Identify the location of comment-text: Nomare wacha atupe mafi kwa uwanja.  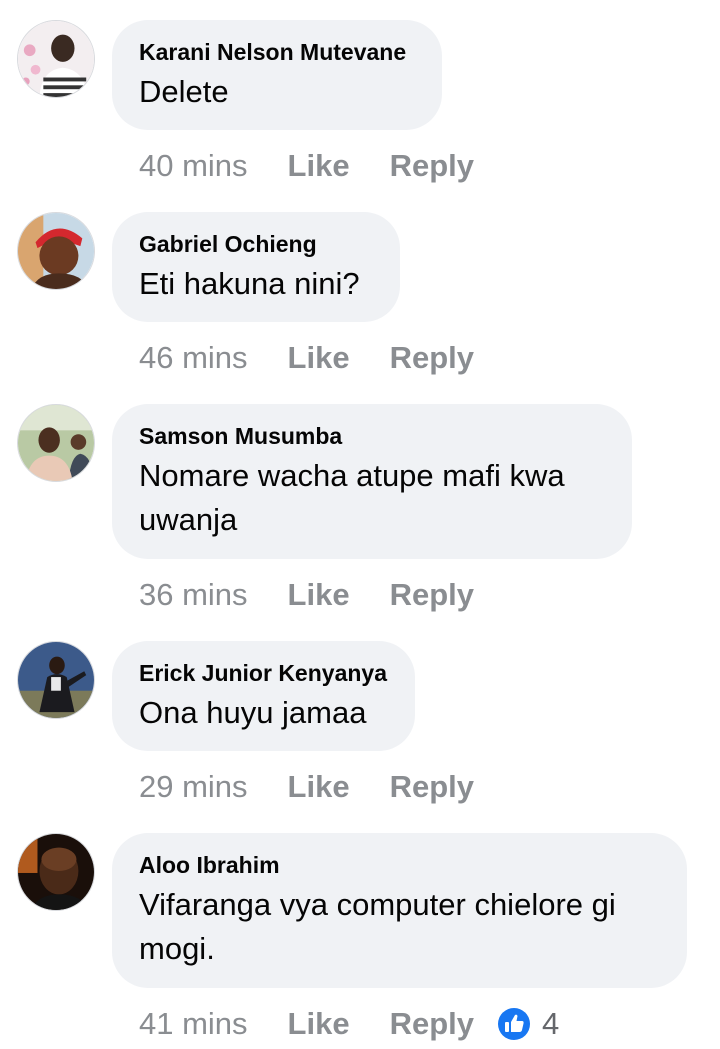
(352, 497).